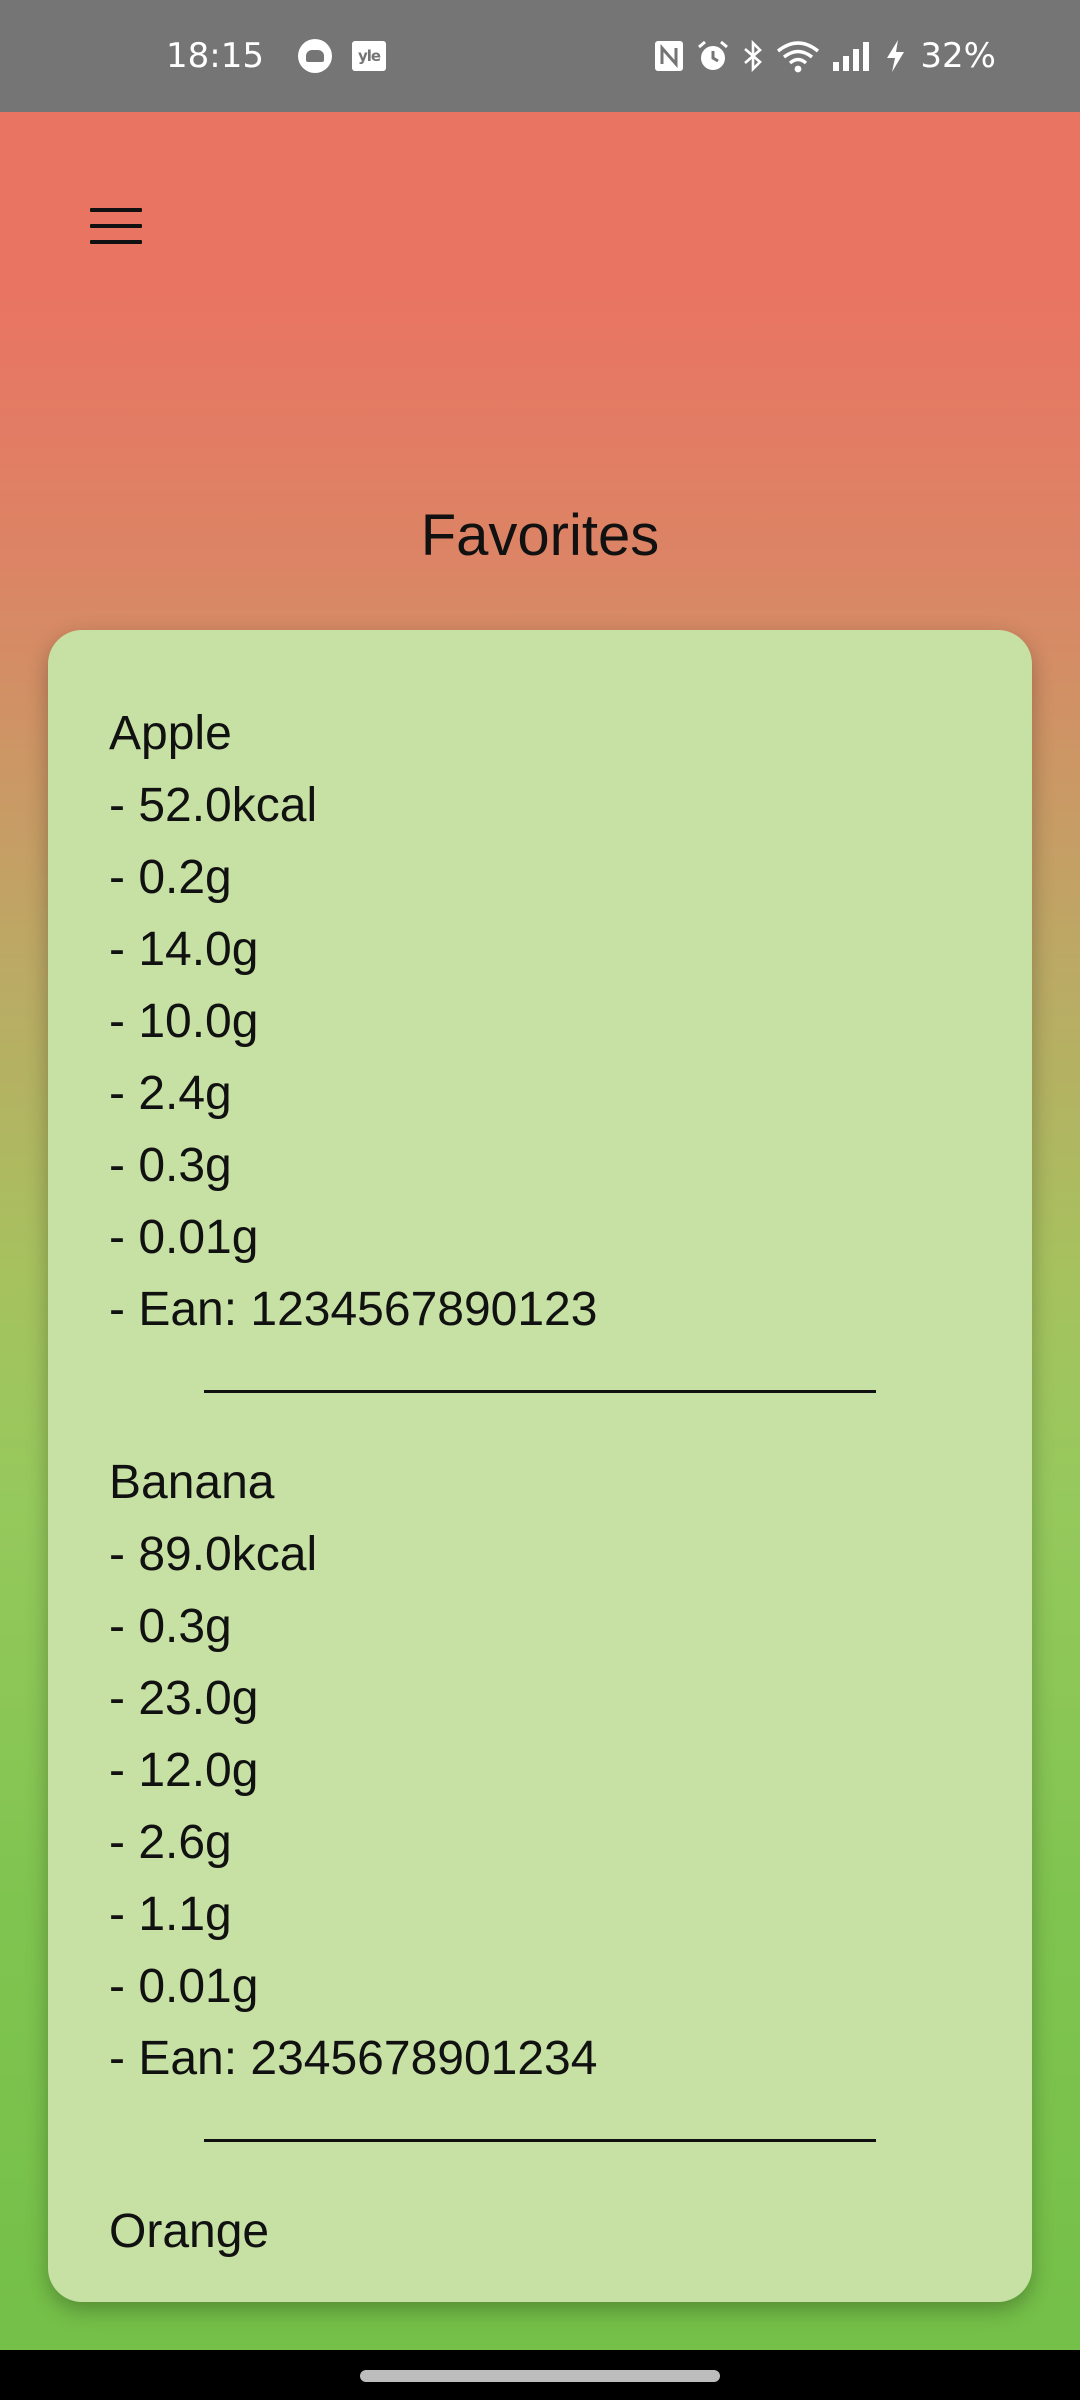  I want to click on navigation-bar, so click(540, 2375).